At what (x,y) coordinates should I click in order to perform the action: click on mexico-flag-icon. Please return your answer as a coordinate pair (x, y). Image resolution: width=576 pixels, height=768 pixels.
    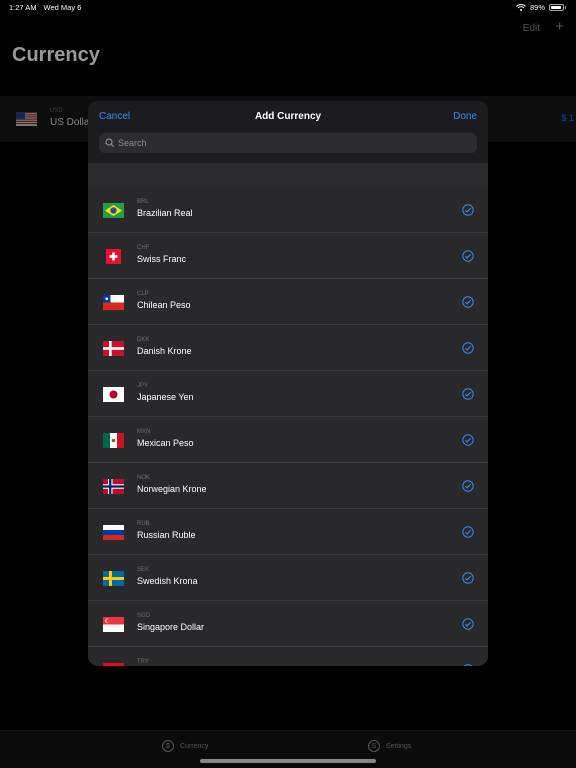
    Looking at the image, I should click on (113, 440).